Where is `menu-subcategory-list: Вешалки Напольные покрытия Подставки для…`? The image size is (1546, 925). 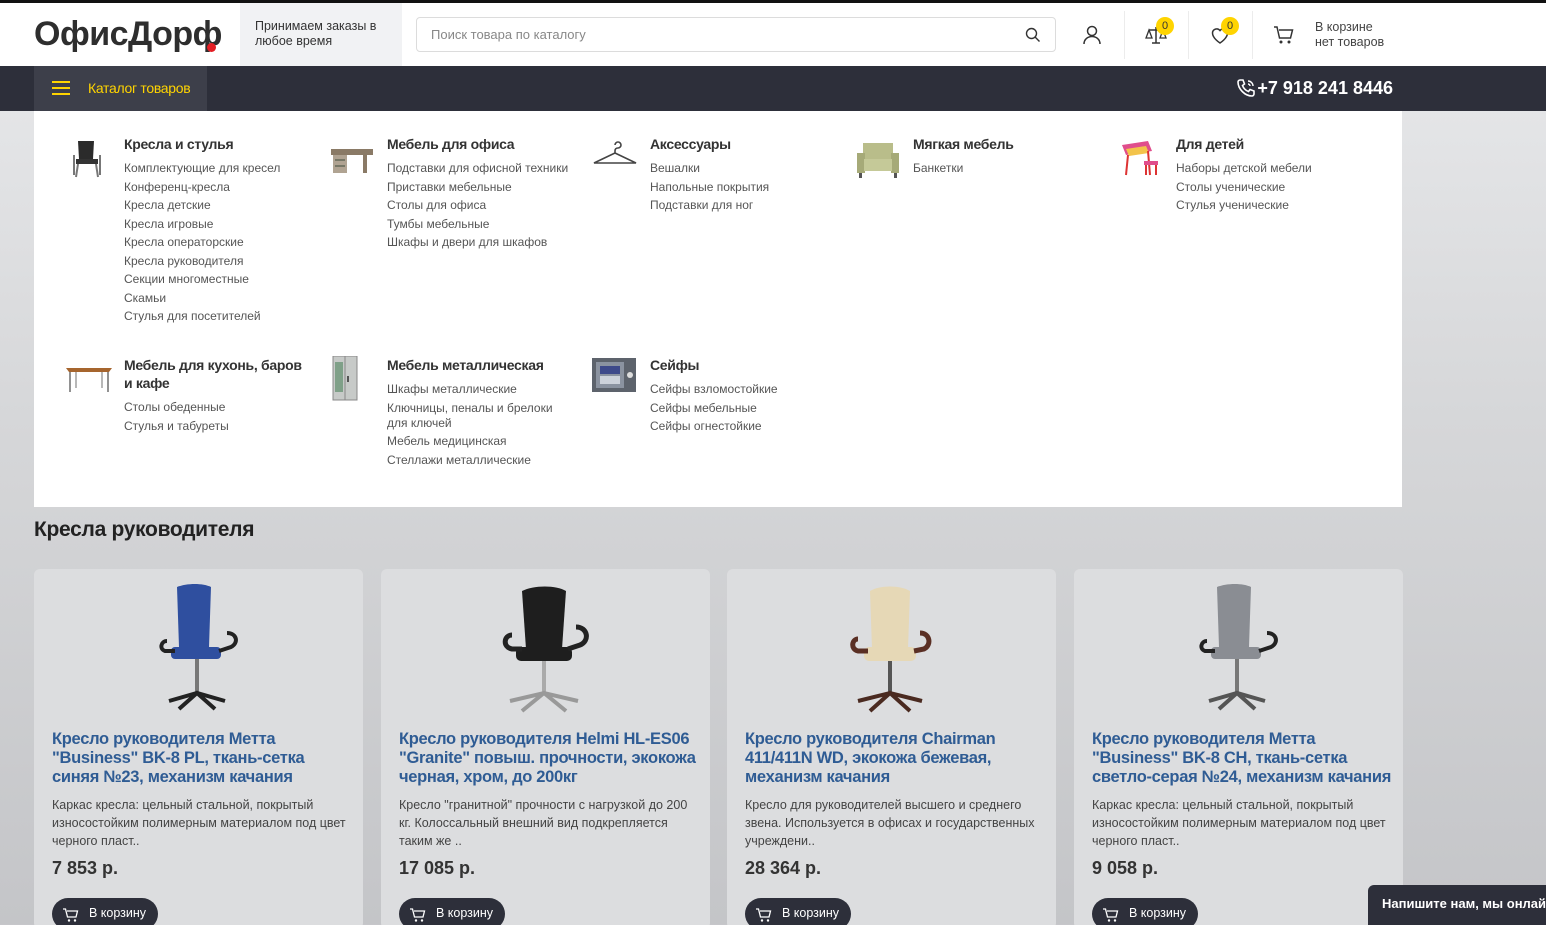
menu-subcategory-list: Вешалки Напольные покрытия Подставки для… is located at coordinates (742, 189).